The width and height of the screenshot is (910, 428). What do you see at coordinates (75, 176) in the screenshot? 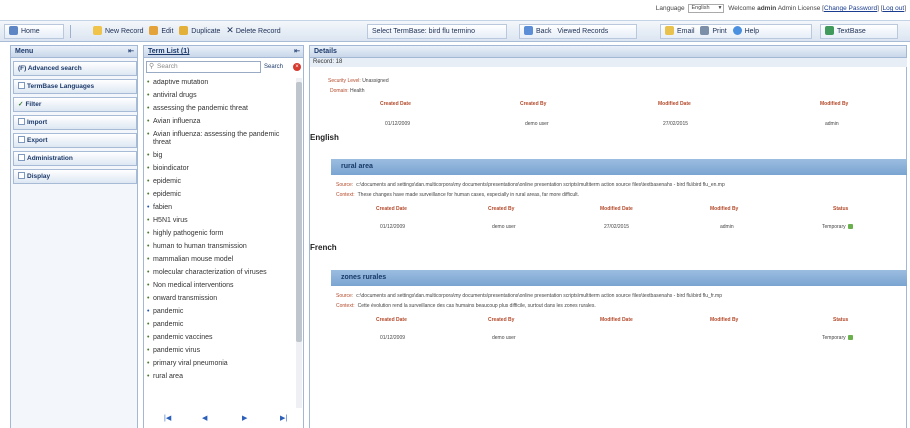
I see `menu-item-display: Display` at bounding box center [75, 176].